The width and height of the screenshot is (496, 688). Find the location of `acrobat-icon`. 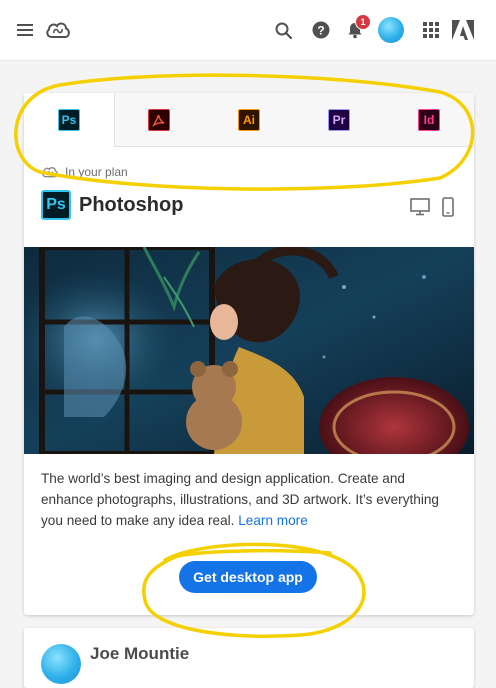

acrobat-icon is located at coordinates (159, 119).